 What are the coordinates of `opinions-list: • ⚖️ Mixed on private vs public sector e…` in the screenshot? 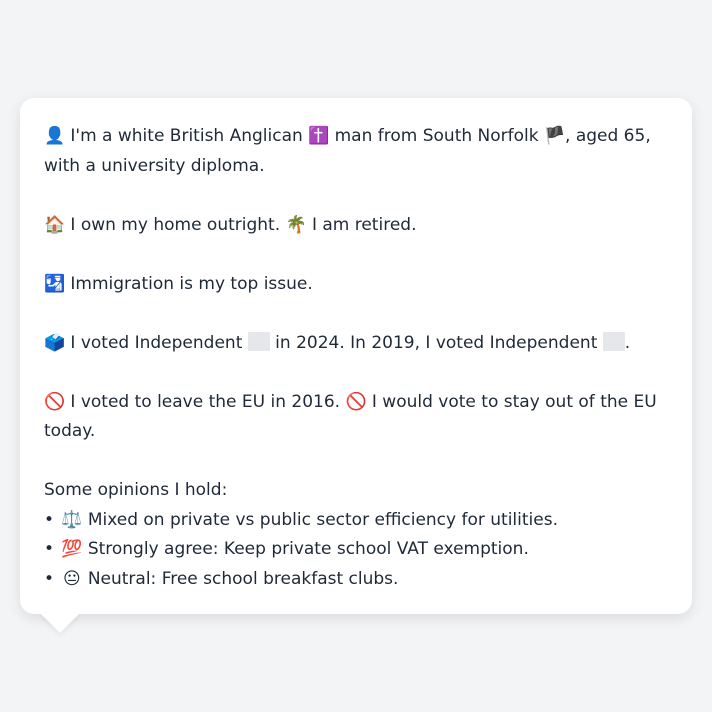 It's located at (356, 550).